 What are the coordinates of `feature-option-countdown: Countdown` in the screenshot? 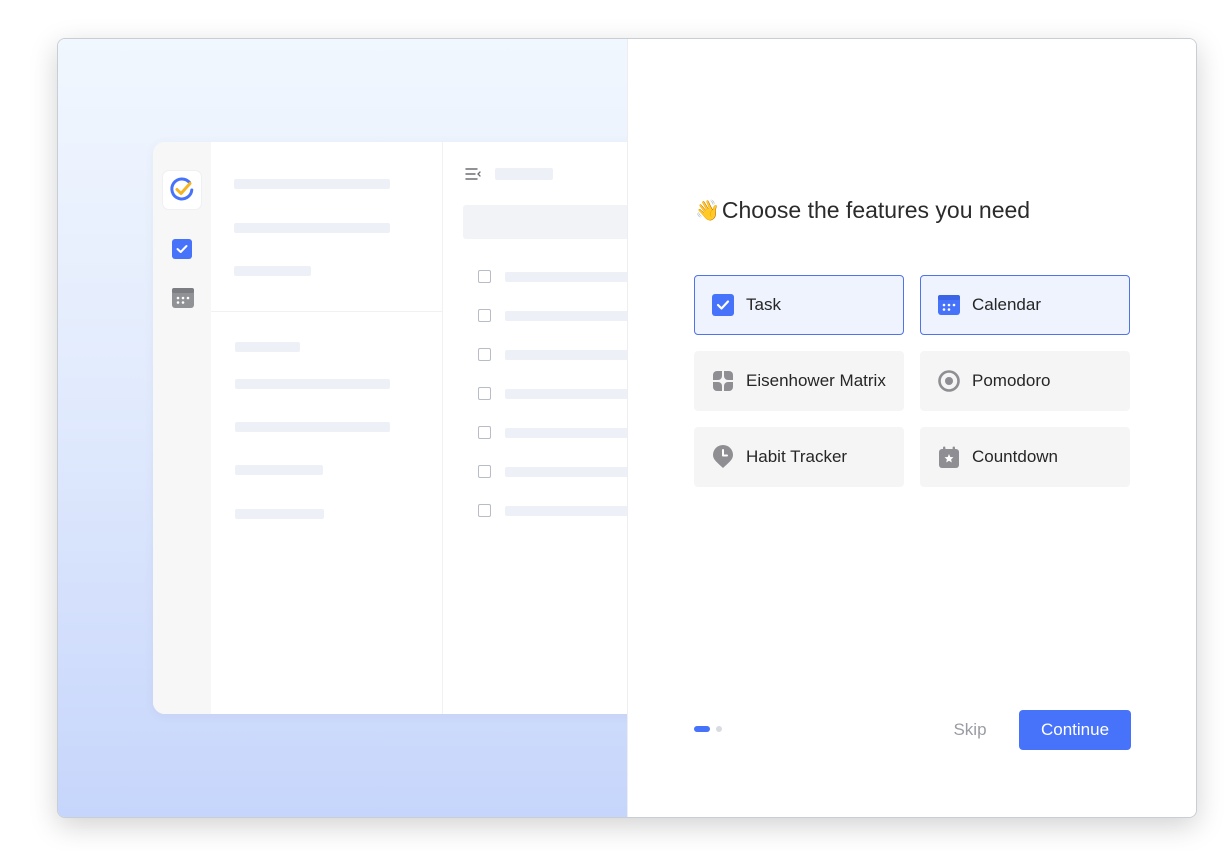 It's located at (1025, 457).